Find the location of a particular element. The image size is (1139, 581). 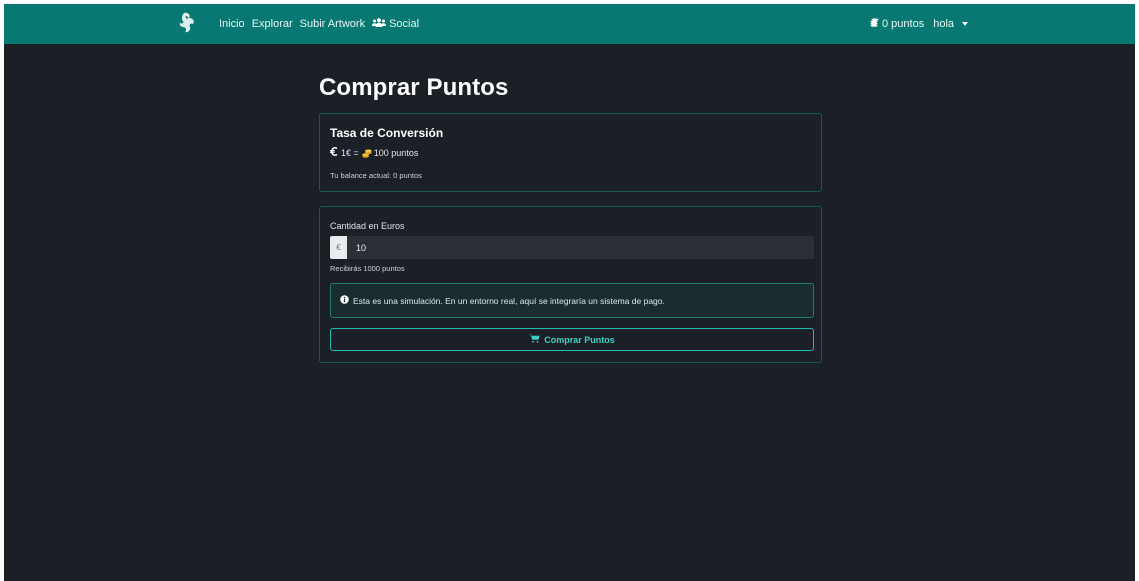

nav-links: Inicio Explorar Subir Artwork Social is located at coordinates (319, 24).